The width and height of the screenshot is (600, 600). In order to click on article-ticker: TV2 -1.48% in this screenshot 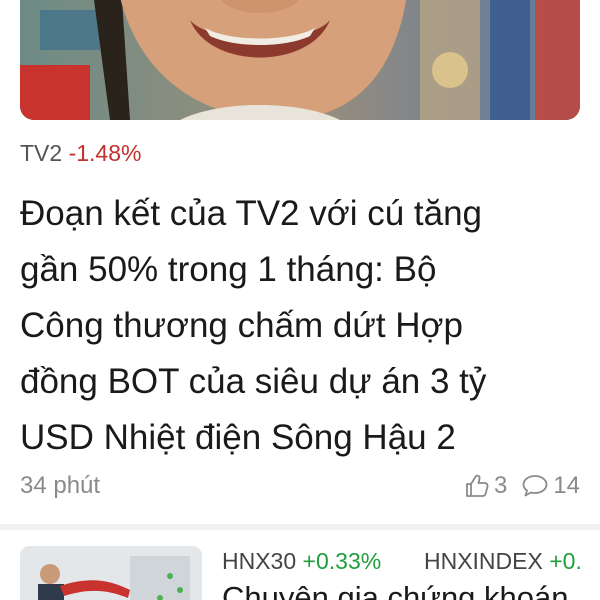, I will do `click(80, 153)`.